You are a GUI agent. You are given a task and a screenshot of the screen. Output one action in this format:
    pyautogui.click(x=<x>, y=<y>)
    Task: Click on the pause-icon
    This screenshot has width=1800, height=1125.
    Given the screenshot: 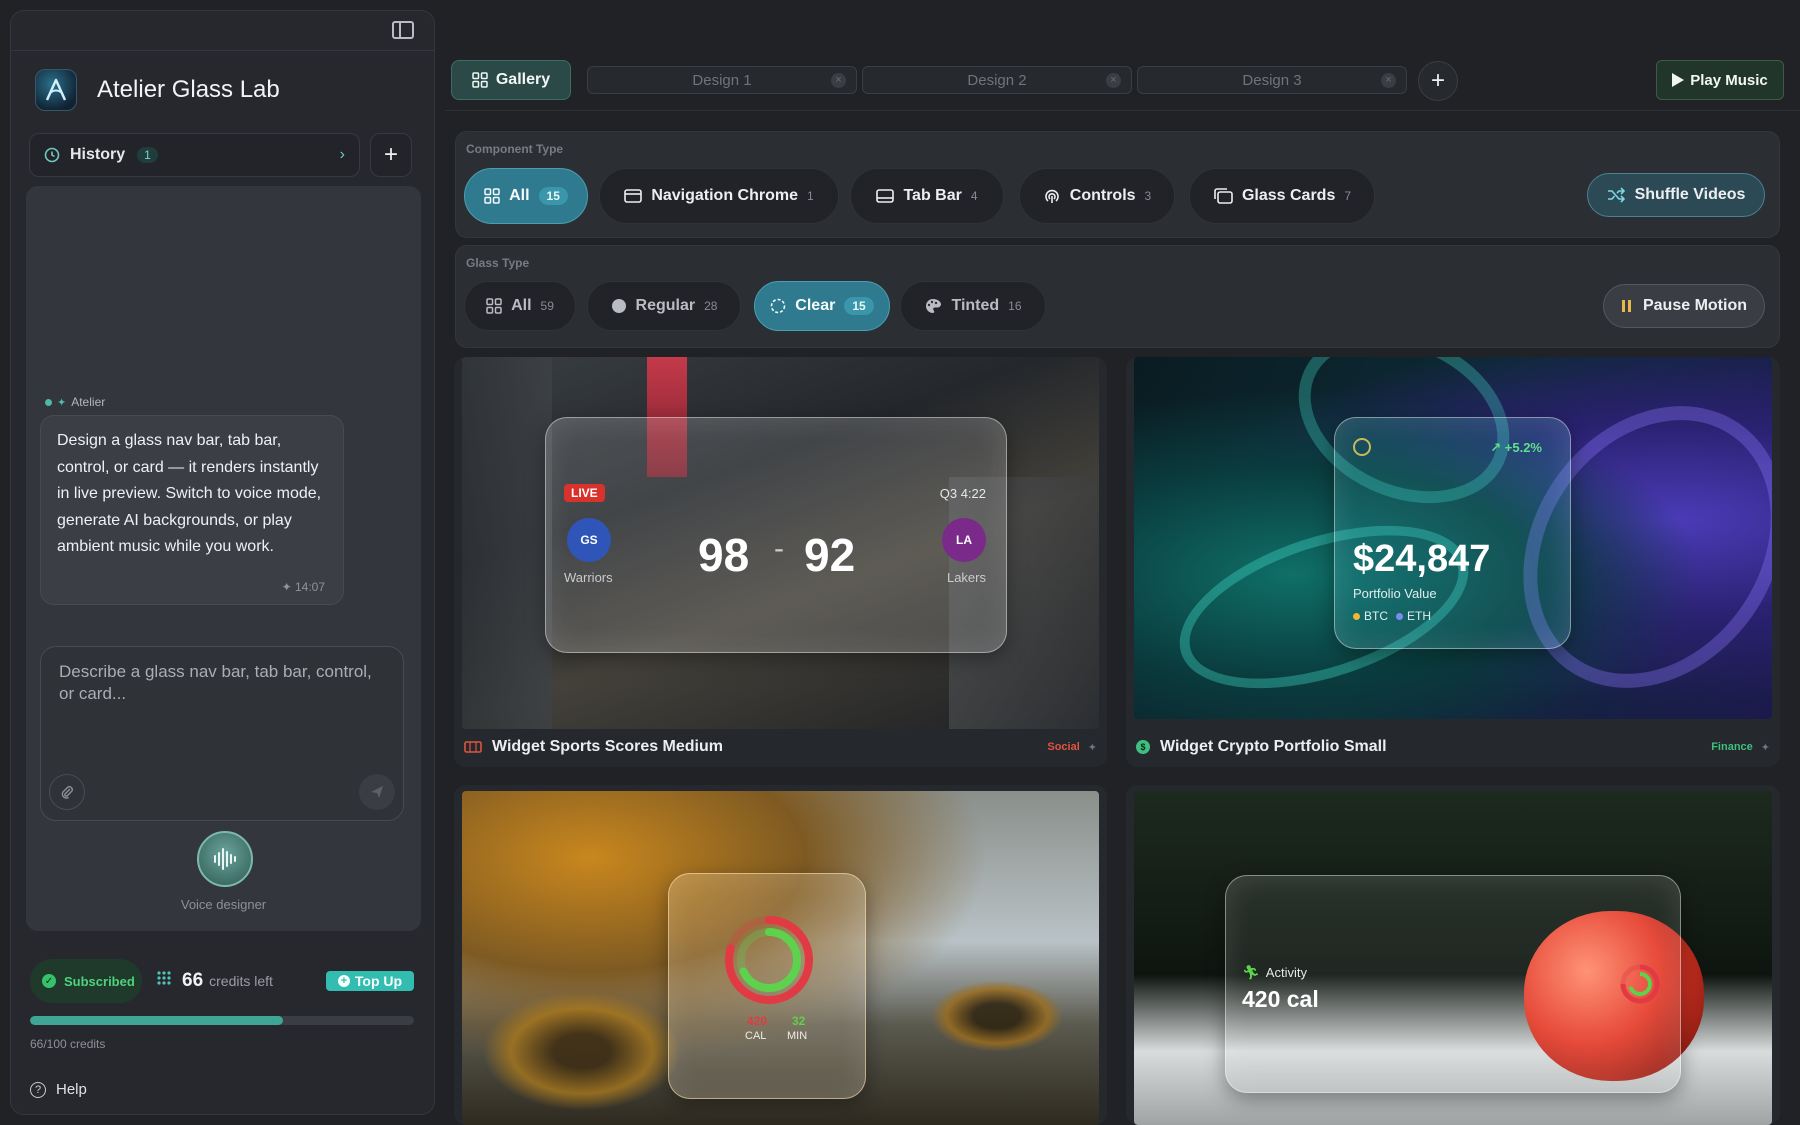 What is the action you would take?
    pyautogui.click(x=1626, y=306)
    